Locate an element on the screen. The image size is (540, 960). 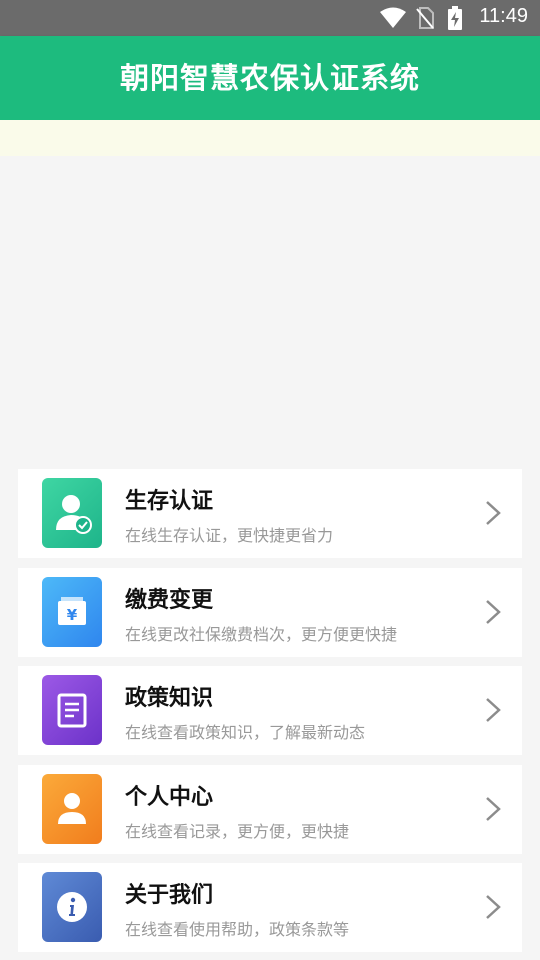
menu-item-title: 政策知识 is located at coordinates (169, 698).